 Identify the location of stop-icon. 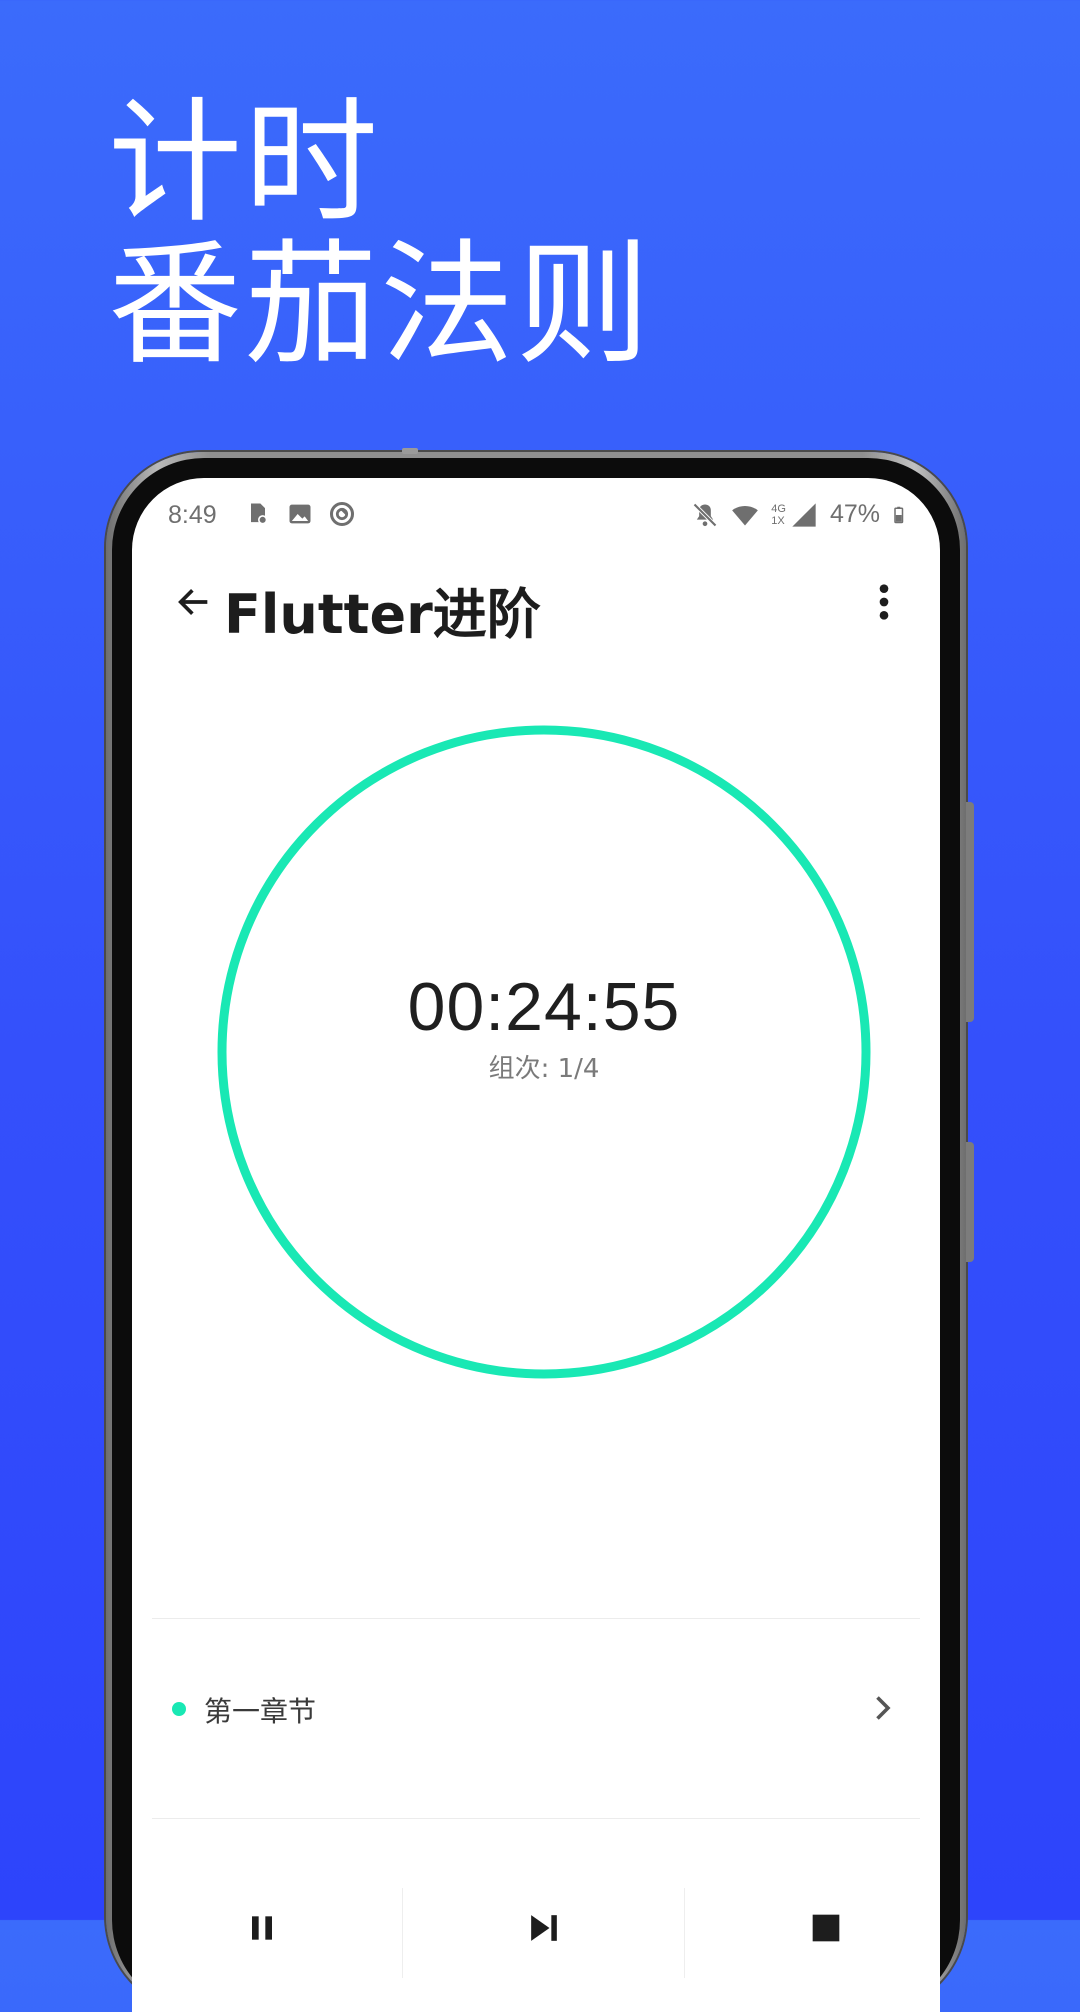
(826, 1928).